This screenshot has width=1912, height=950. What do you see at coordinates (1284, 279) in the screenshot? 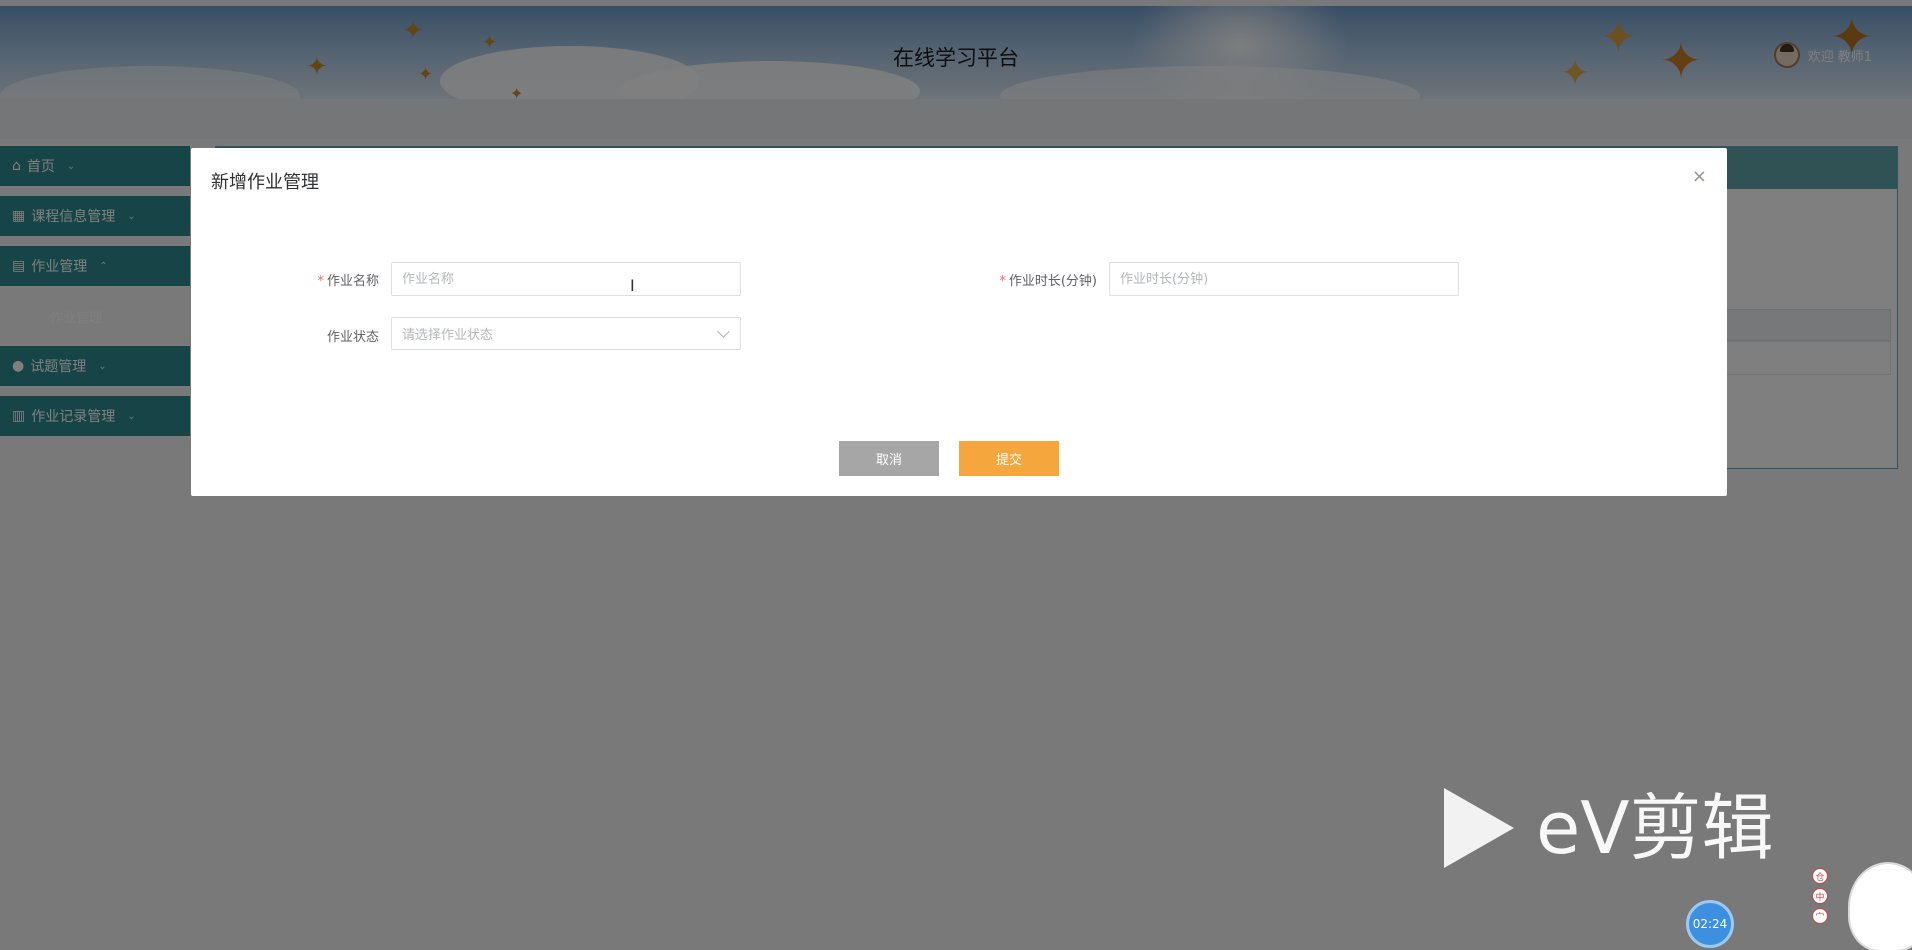
I see `homework-duration-input` at bounding box center [1284, 279].